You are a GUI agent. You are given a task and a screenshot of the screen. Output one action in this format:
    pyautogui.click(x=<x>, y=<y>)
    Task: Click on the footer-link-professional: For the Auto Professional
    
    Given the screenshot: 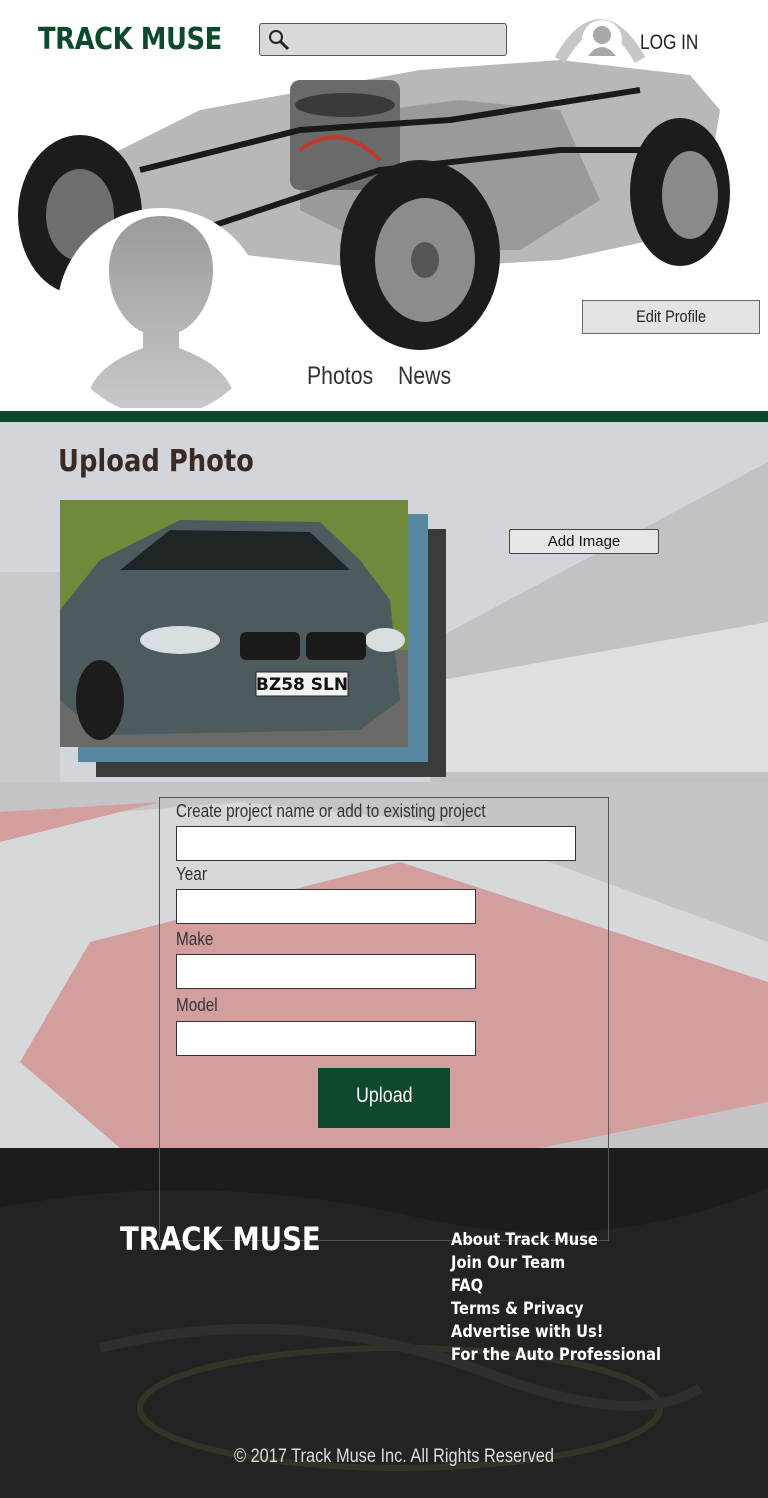 What is the action you would take?
    pyautogui.click(x=556, y=1355)
    